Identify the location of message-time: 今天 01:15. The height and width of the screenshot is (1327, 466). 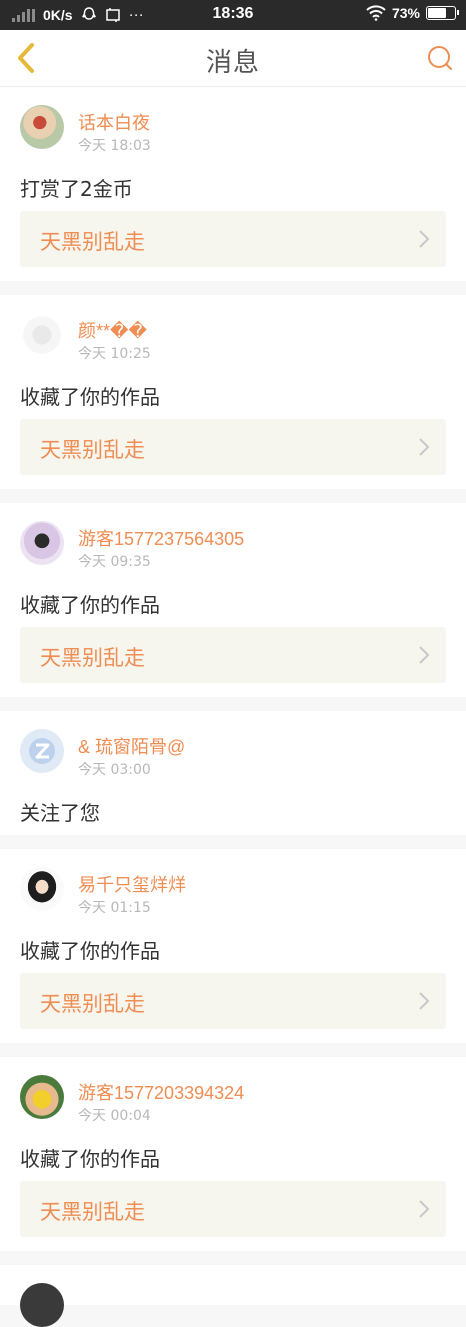
(114, 908).